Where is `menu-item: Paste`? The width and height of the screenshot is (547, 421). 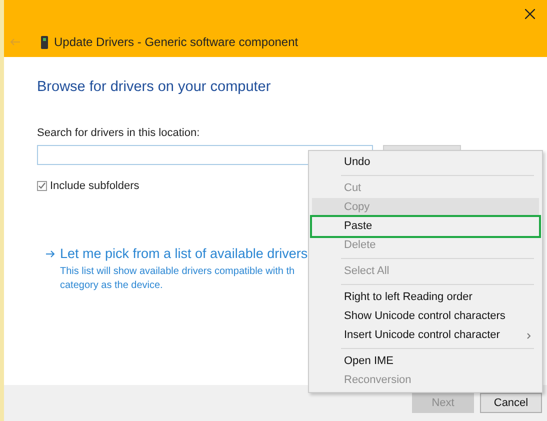
menu-item: Paste is located at coordinates (425, 226).